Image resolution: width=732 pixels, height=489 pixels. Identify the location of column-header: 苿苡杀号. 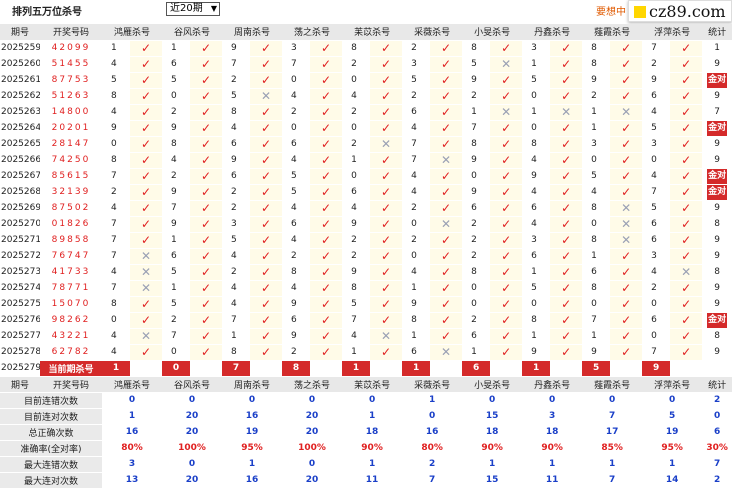
(372, 32).